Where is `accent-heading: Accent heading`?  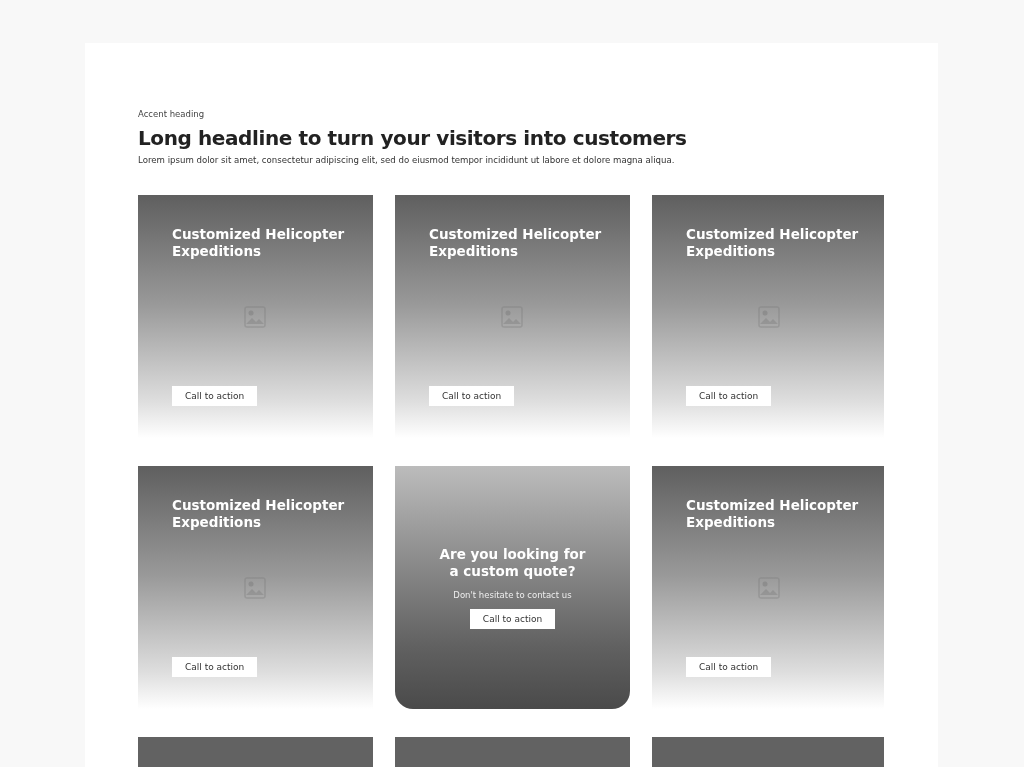 accent-heading: Accent heading is located at coordinates (172, 114).